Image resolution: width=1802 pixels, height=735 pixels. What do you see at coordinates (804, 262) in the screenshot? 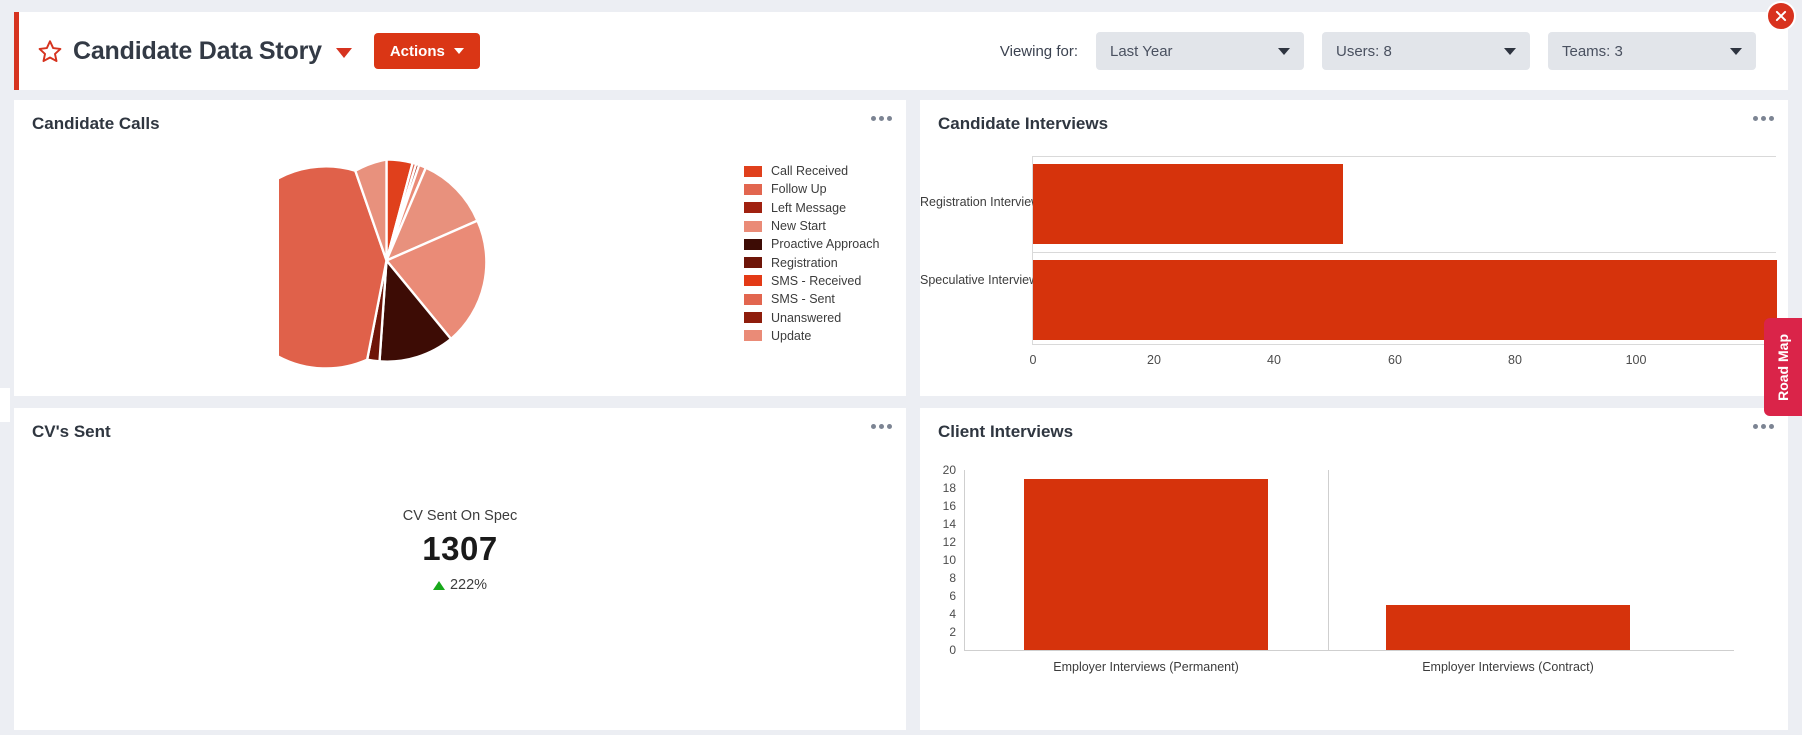
I see `legend-label: Registration` at bounding box center [804, 262].